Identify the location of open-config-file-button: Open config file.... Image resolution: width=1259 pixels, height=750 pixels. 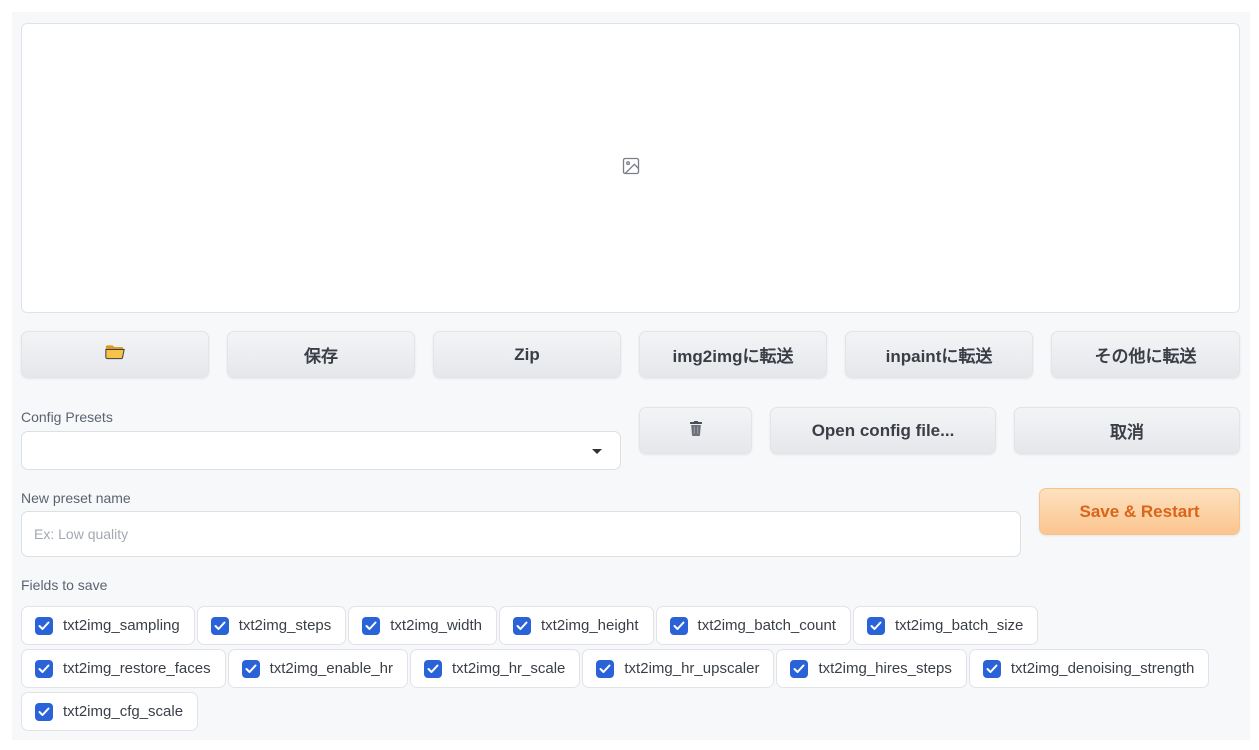
(883, 430).